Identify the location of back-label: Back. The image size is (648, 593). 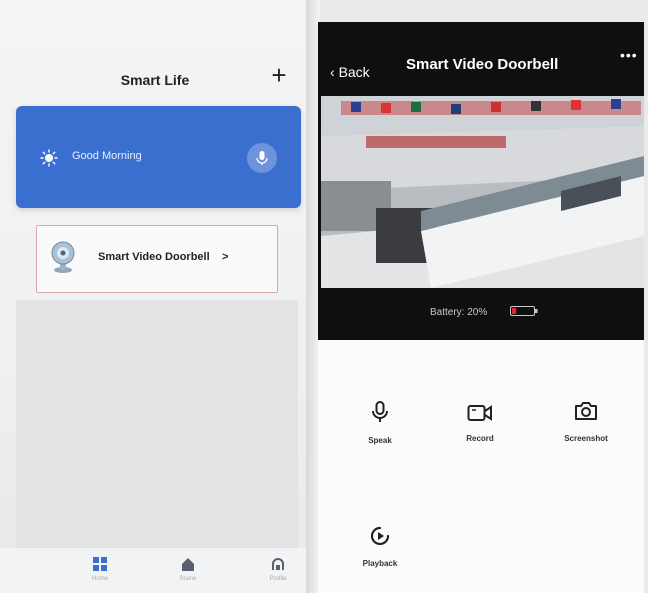
(354, 72).